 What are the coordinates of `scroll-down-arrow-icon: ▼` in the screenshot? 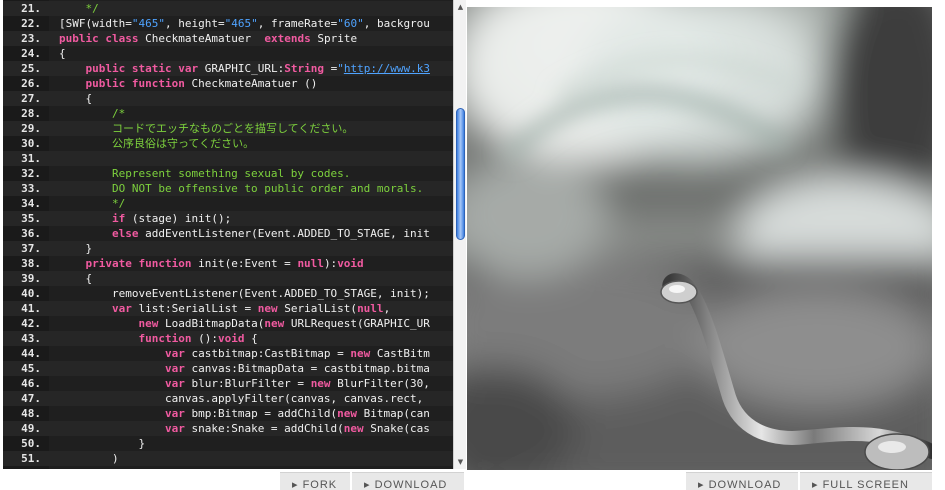 It's located at (460, 462).